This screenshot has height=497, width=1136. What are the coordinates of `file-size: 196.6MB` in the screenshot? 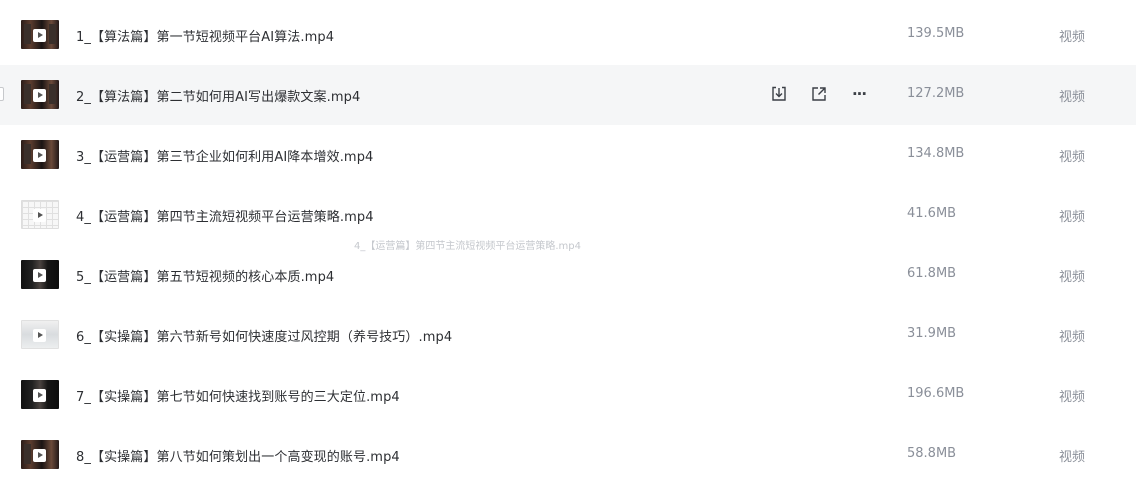 It's located at (936, 393).